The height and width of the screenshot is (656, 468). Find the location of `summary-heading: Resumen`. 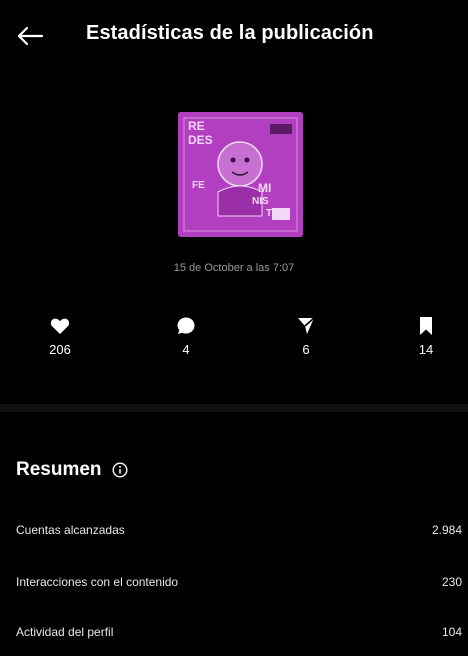

summary-heading: Resumen is located at coordinates (72, 470).